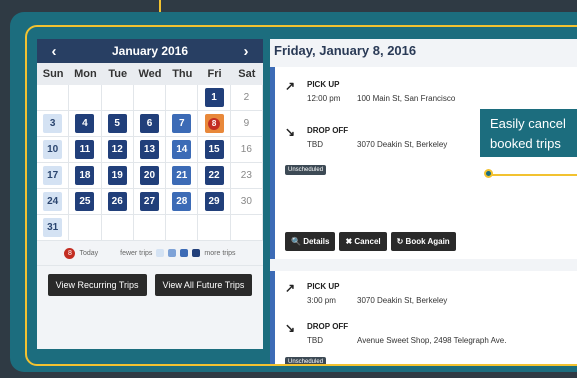 The height and width of the screenshot is (378, 577). Describe the element at coordinates (400, 241) in the screenshot. I see `refresh-icon: ↻` at that location.